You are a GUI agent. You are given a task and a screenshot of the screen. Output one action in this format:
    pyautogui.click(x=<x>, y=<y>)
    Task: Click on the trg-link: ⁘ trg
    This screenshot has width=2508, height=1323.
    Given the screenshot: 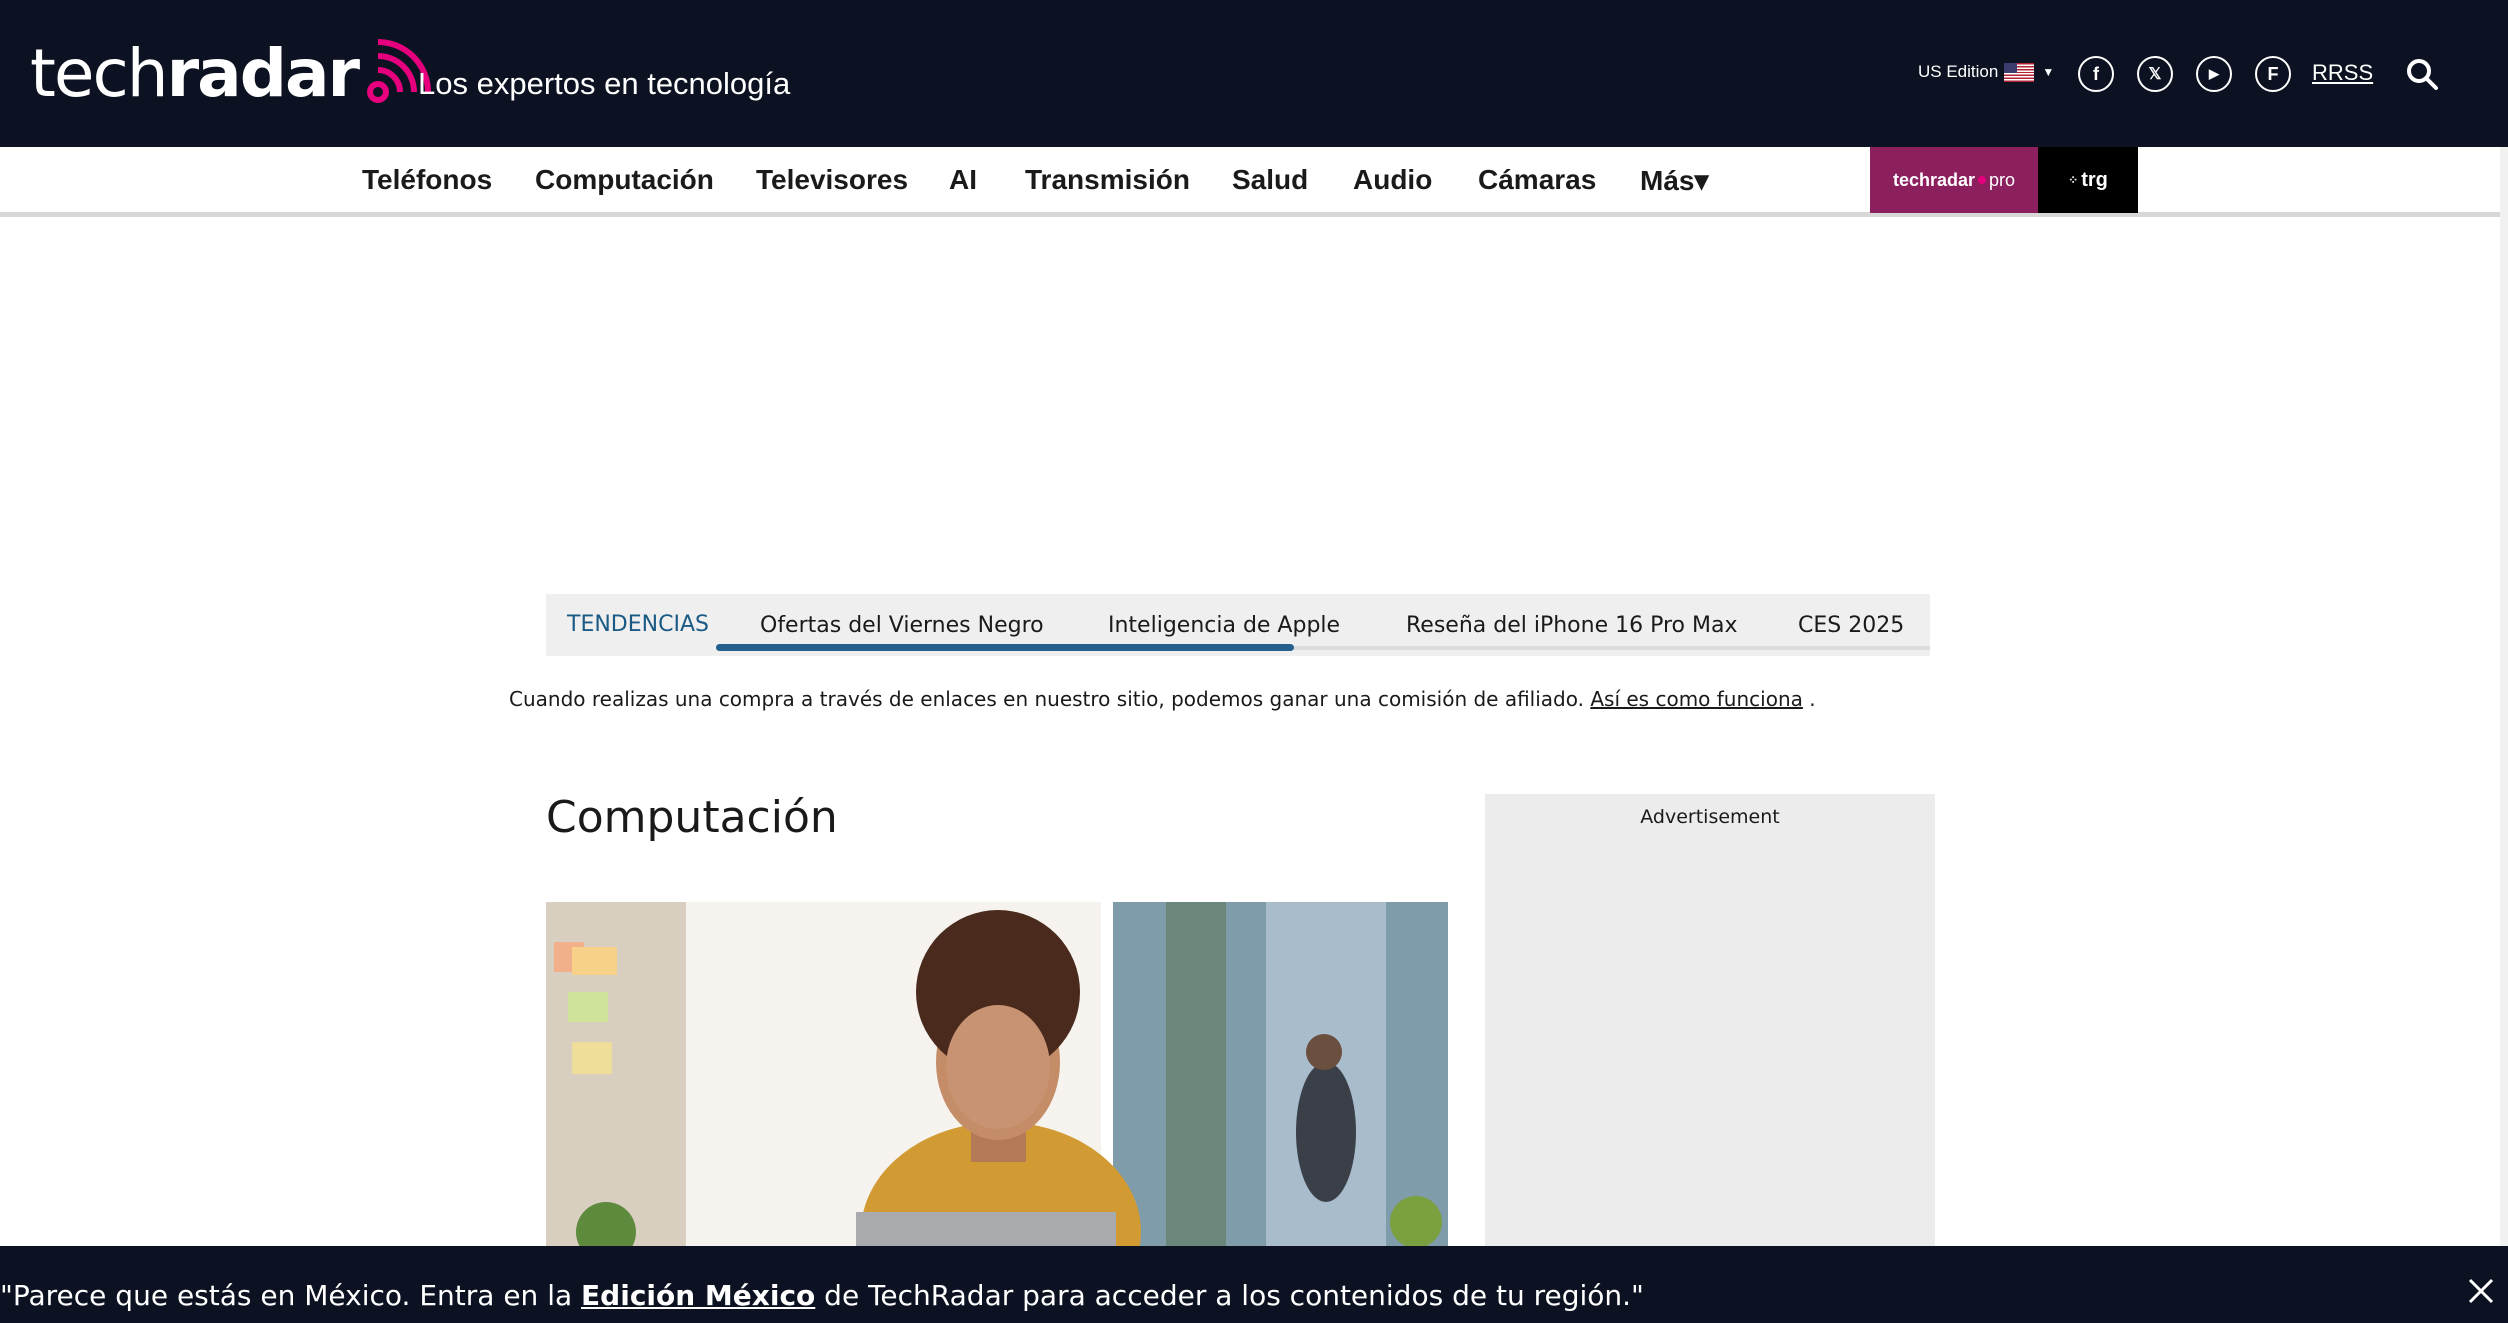 What is the action you would take?
    pyautogui.click(x=2088, y=180)
    